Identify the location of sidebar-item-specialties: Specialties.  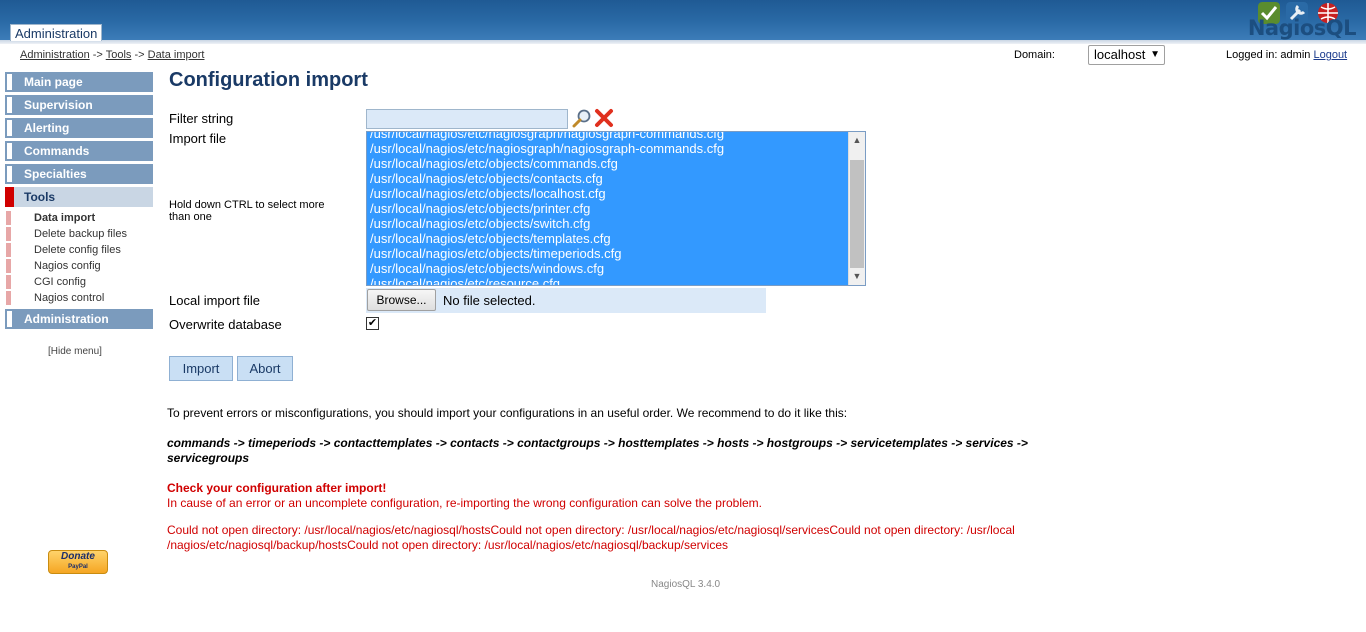
(79, 174).